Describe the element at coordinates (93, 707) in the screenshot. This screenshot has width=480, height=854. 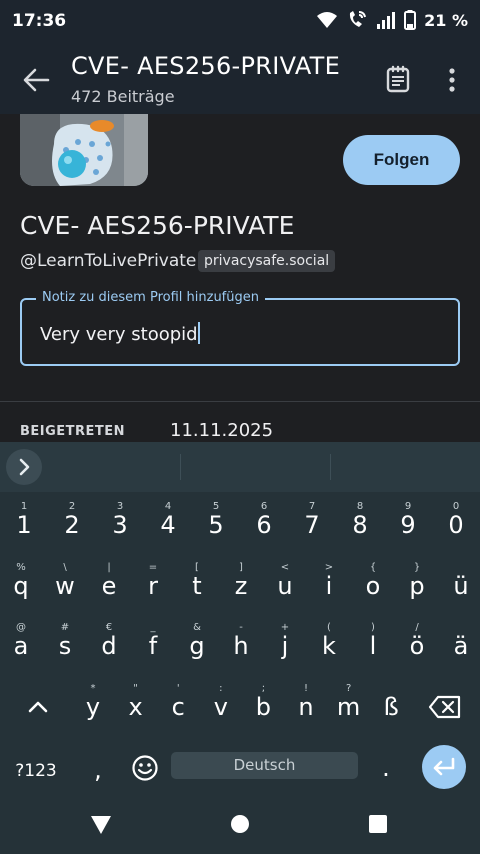
I see `key-y: * y` at that location.